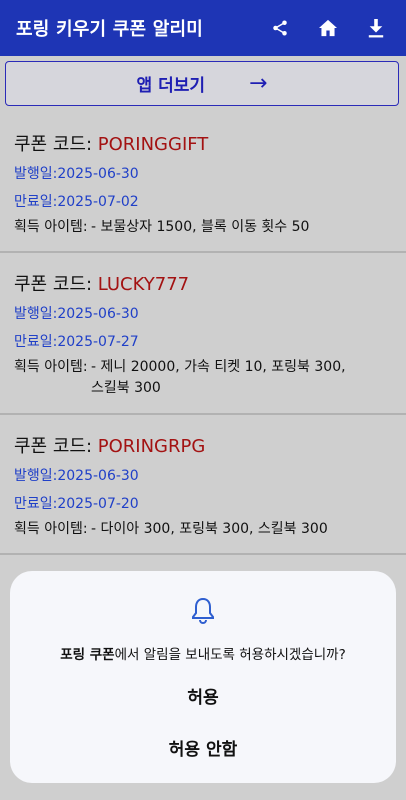  I want to click on app-bar: 포링 키우기 쿠폰 알리미, so click(203, 28).